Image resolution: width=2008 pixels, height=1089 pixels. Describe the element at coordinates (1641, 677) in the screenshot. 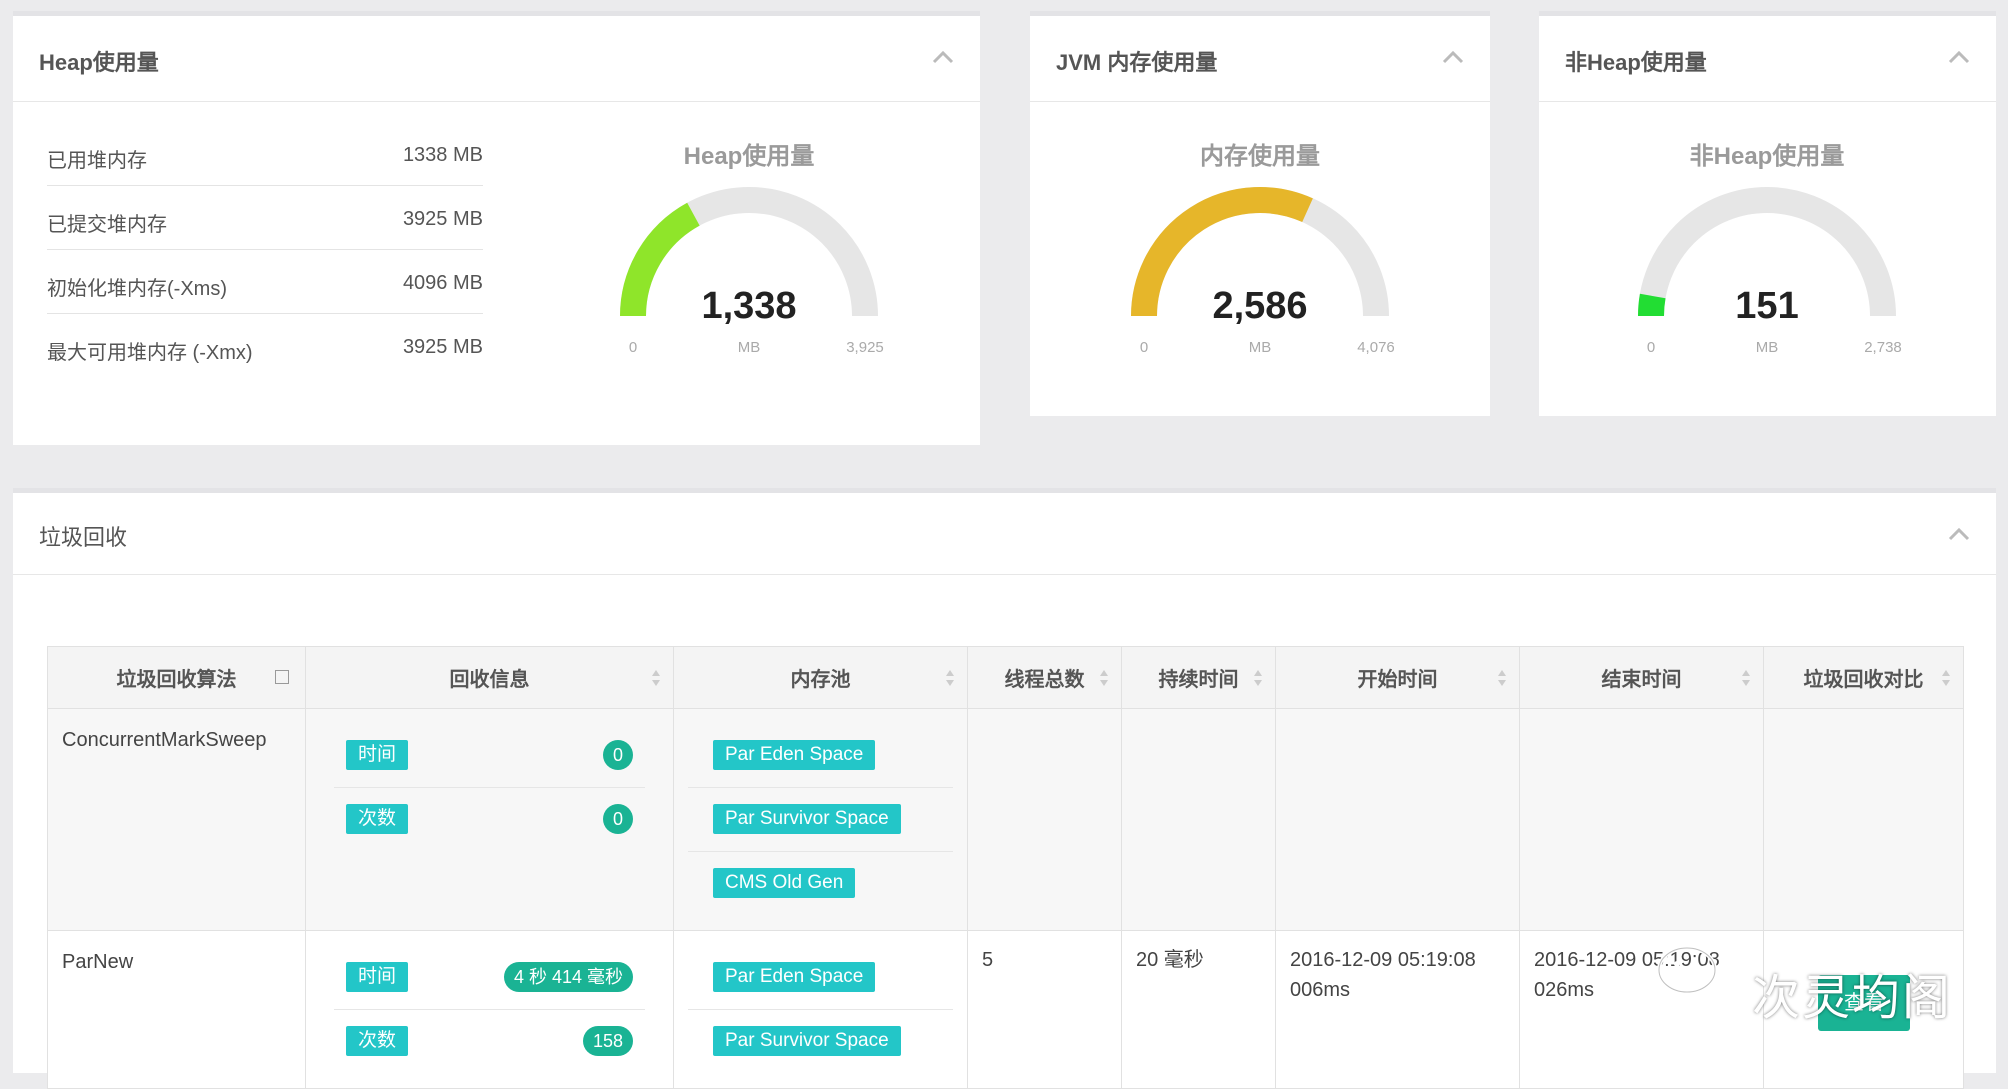

I see `column-header-end-time: 结束时间` at that location.